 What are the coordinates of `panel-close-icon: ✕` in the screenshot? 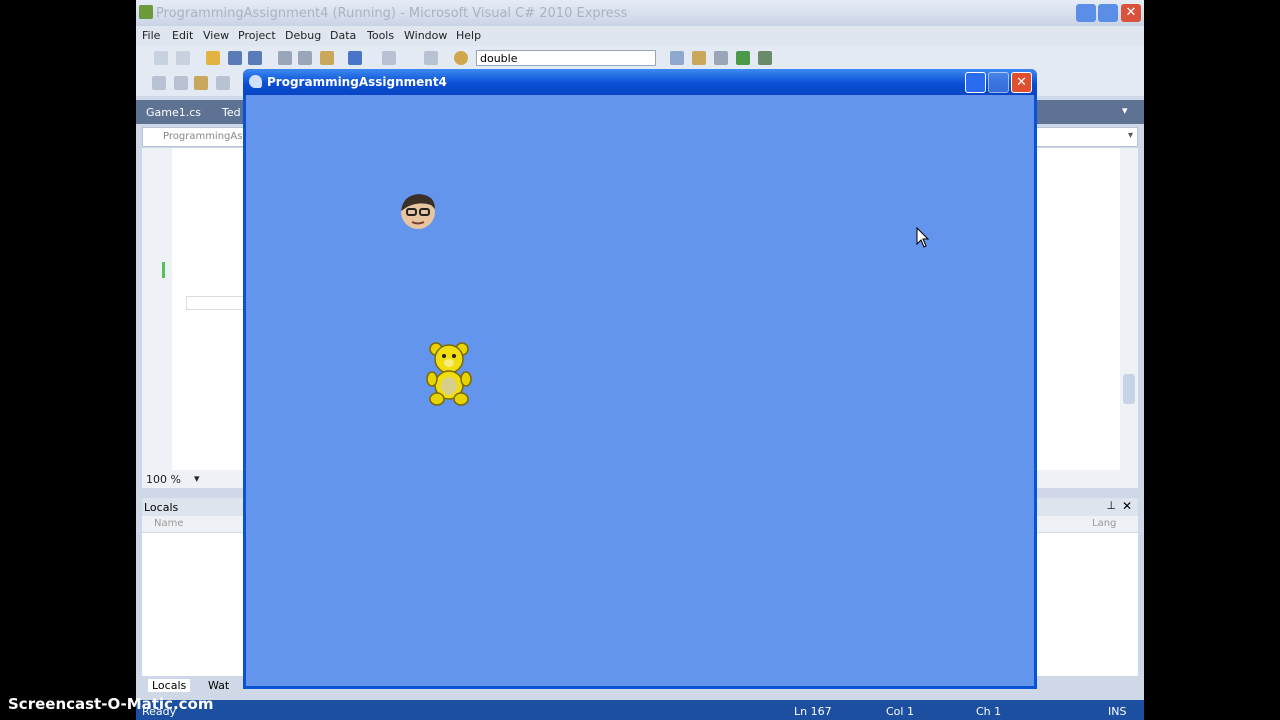 It's located at (1127, 506).